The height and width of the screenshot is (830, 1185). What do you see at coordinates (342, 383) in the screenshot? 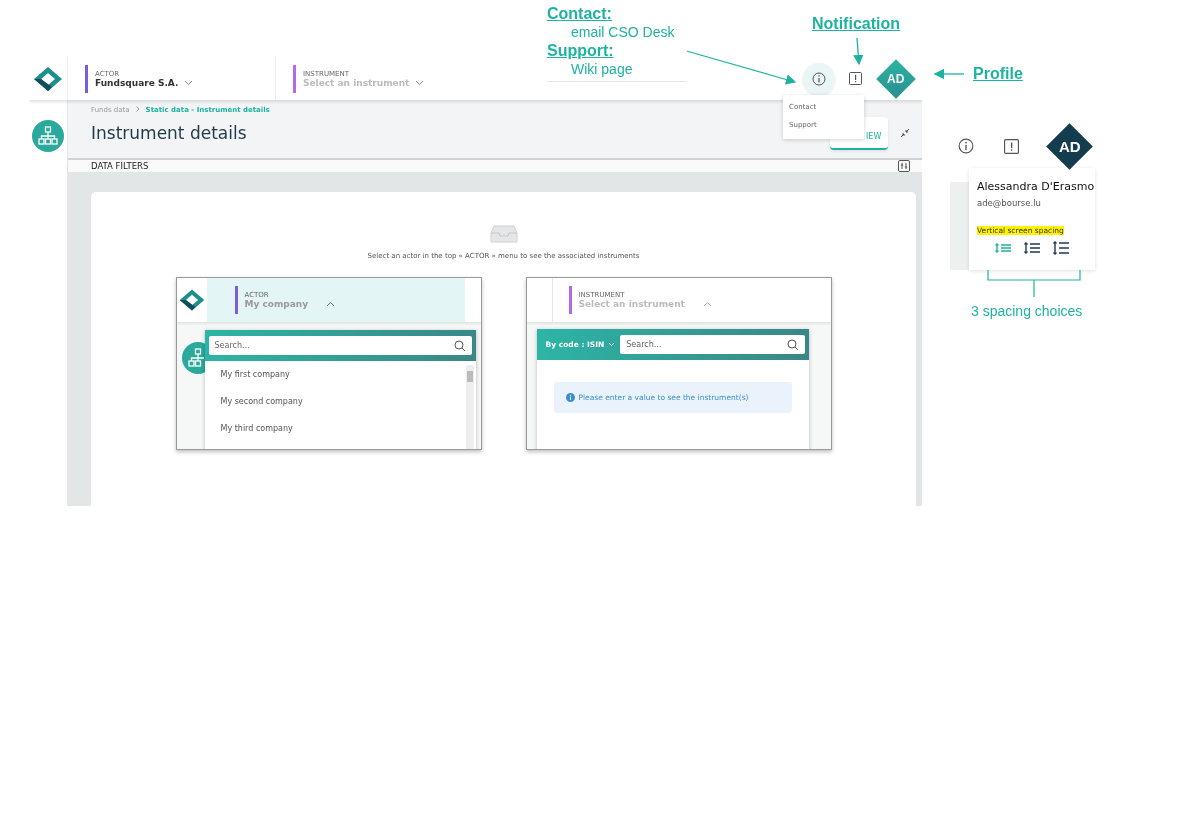
I see `list-item: My first company` at bounding box center [342, 383].